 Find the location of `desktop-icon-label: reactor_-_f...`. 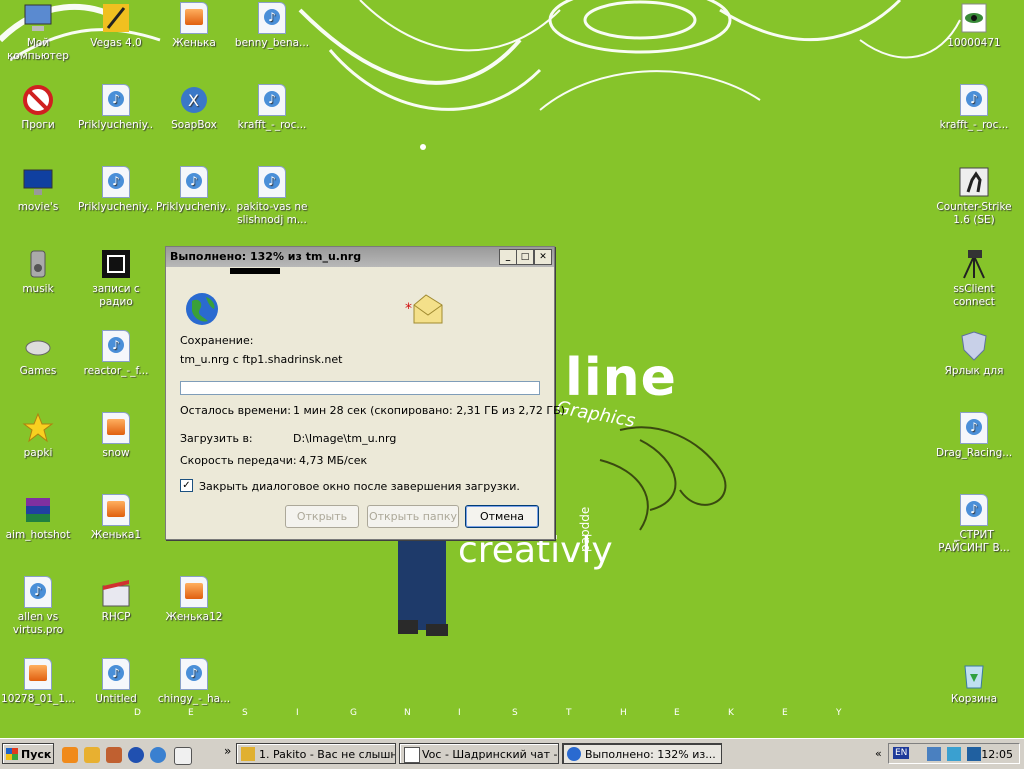

desktop-icon-label: reactor_-_f... is located at coordinates (116, 371).